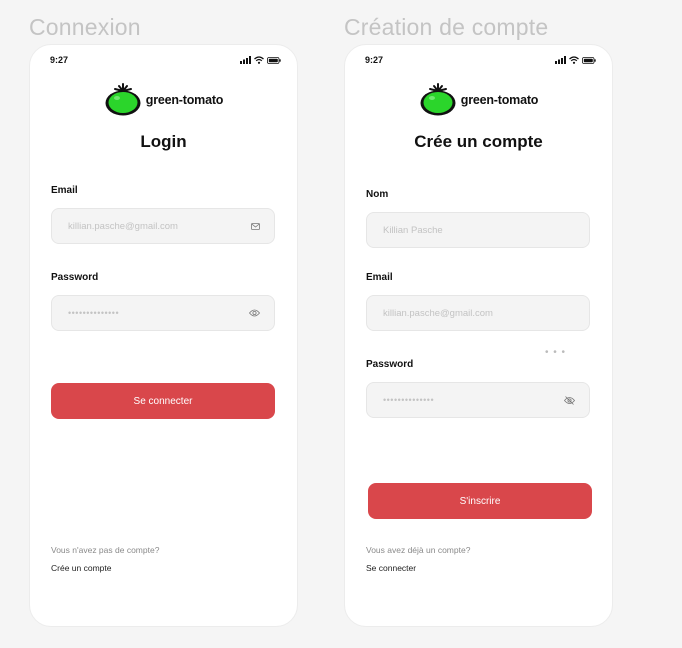  What do you see at coordinates (85, 27) in the screenshot?
I see `frame-title-login: Connexion` at bounding box center [85, 27].